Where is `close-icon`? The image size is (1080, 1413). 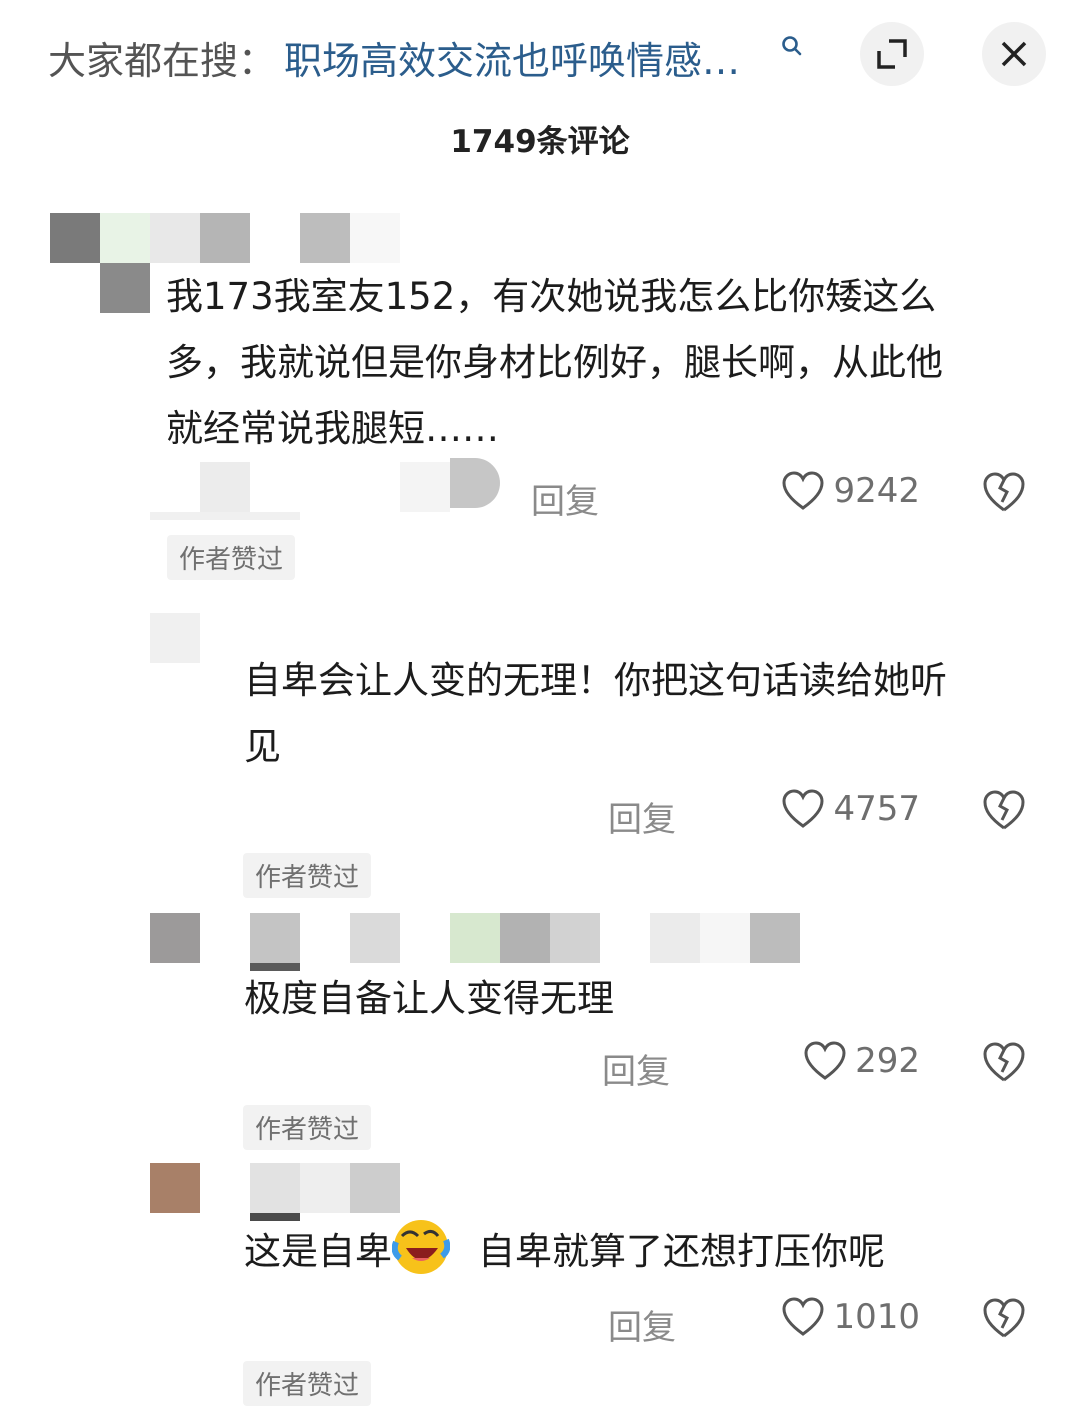 close-icon is located at coordinates (1014, 54).